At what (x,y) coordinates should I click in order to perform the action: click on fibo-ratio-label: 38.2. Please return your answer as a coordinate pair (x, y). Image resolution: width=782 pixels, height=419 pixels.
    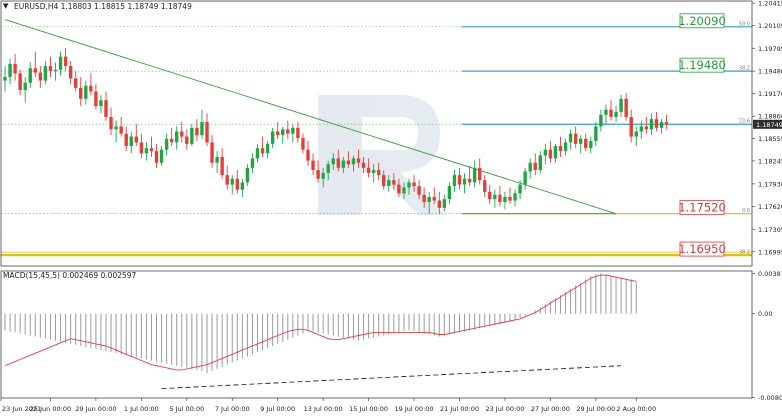
    Looking at the image, I should click on (744, 253).